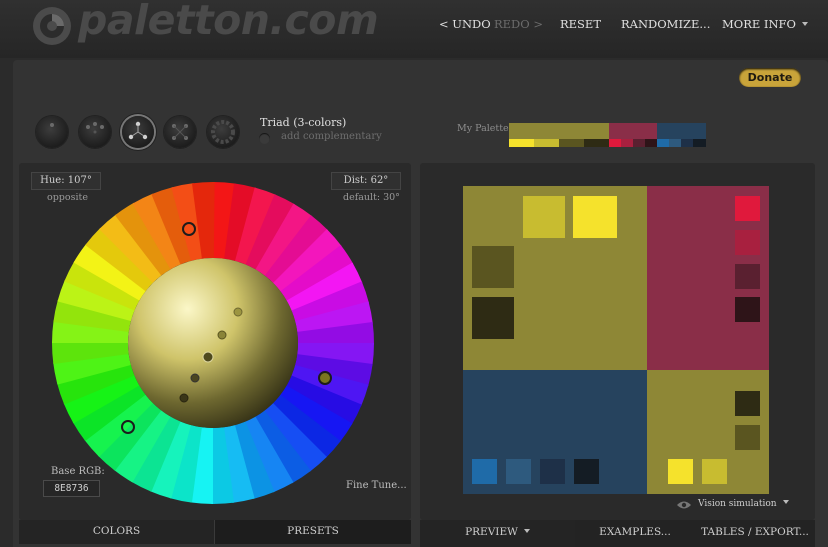  I want to click on scheme-triad-button, so click(138, 132).